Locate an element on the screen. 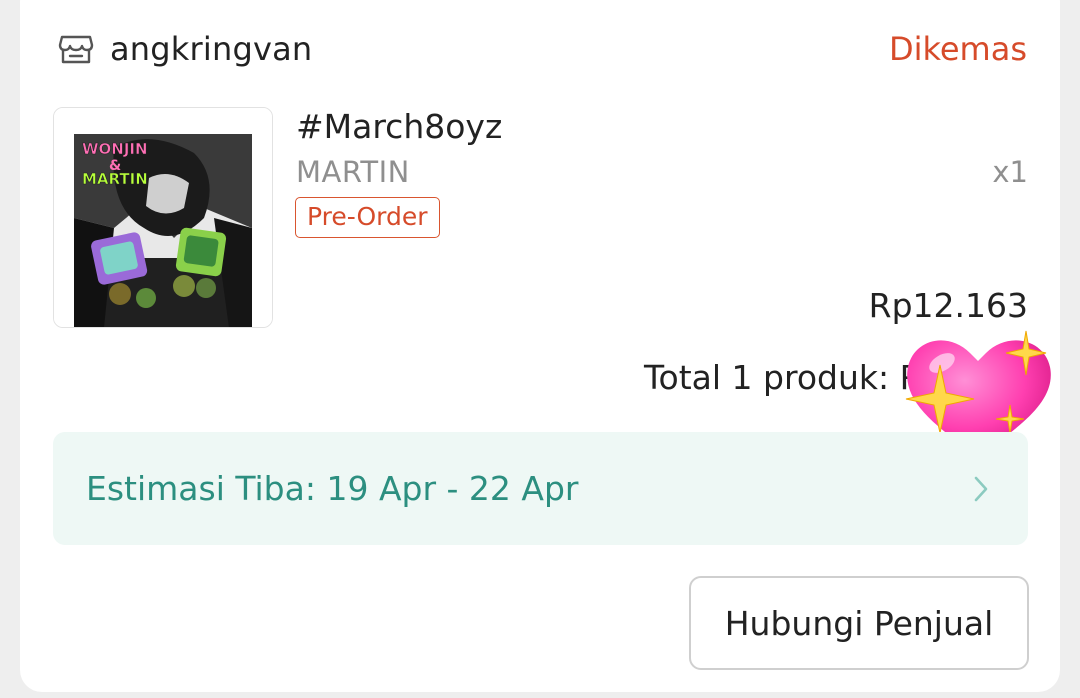 This screenshot has height=698, width=1080. thumb-title-1: WONJIN is located at coordinates (115, 149).